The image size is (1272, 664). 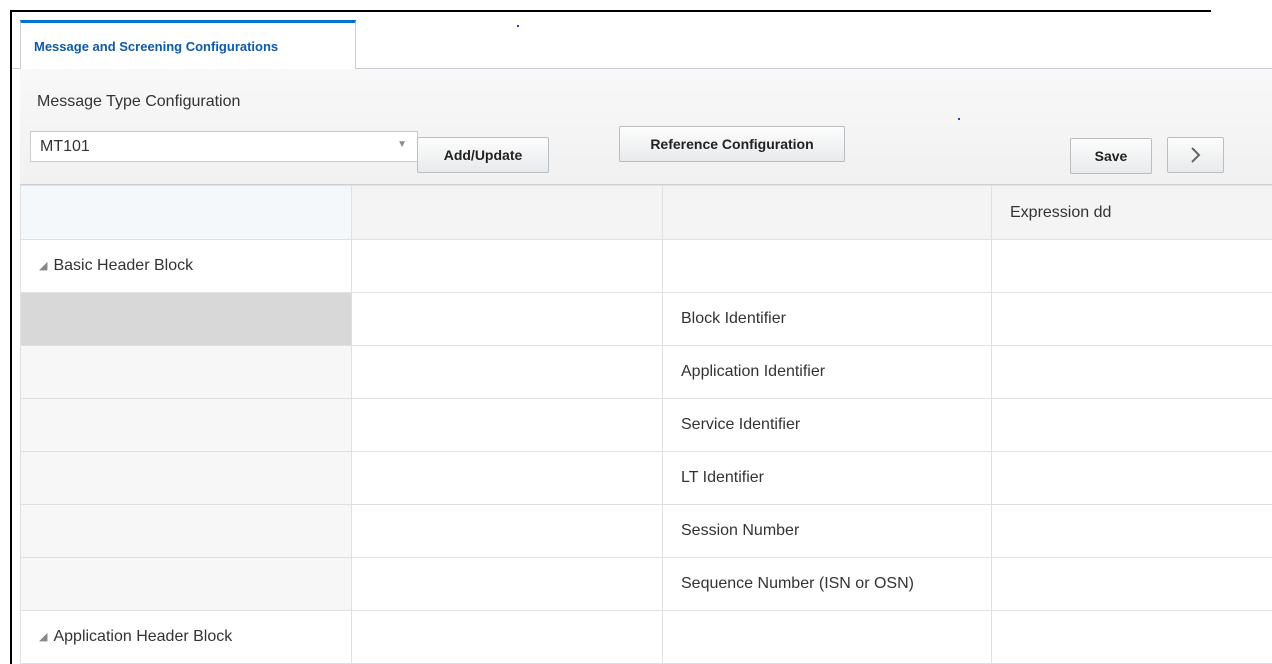 I want to click on table-row: Block Identifier, so click(x=646, y=319).